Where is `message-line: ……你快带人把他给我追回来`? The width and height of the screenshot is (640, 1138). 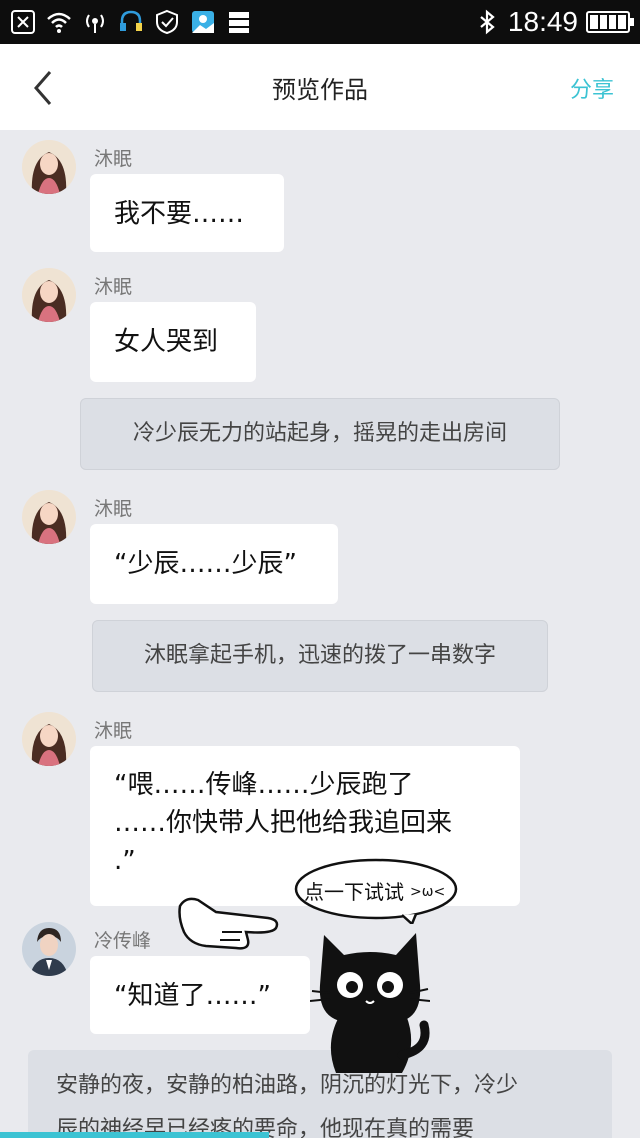
message-line: ……你快带人把他给我追回来 is located at coordinates (283, 823).